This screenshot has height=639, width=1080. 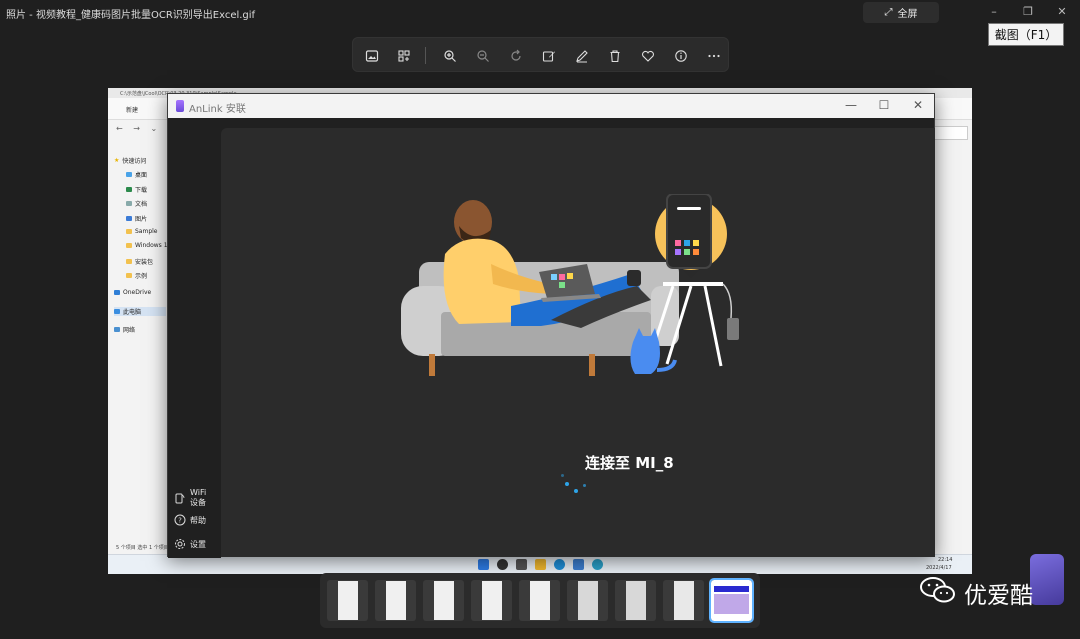 What do you see at coordinates (140, 311) in the screenshot?
I see `nav-this-pc: 此电脑` at bounding box center [140, 311].